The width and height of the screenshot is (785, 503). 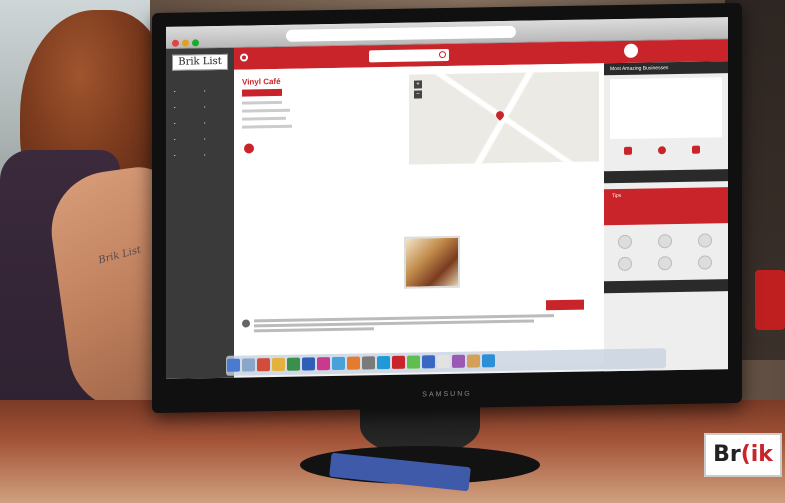 What do you see at coordinates (447, 394) in the screenshot?
I see `monitor-brand-label: SAMSUNG` at bounding box center [447, 394].